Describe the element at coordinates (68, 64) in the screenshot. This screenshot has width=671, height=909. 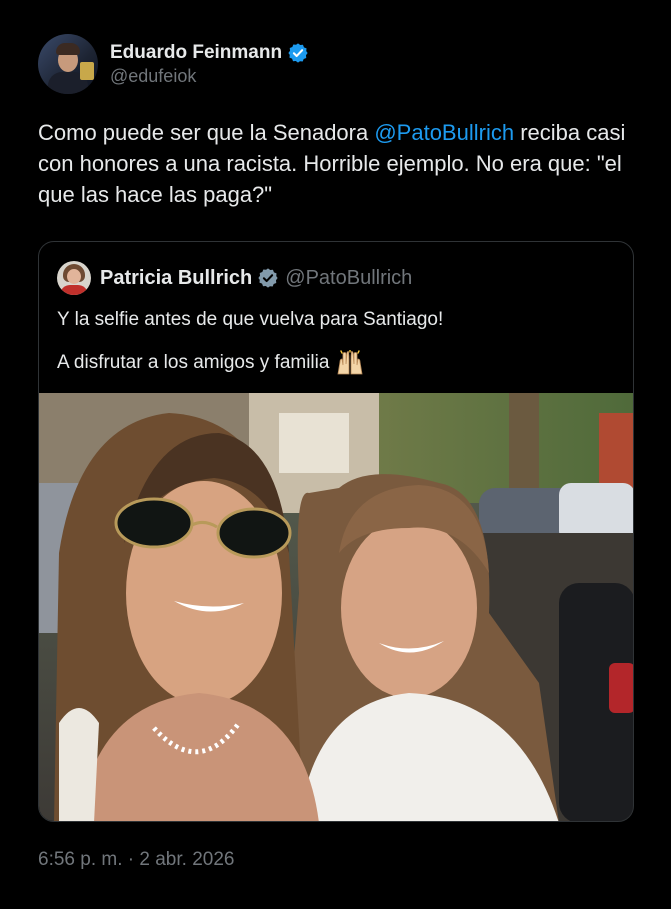
I see `author-avatar` at that location.